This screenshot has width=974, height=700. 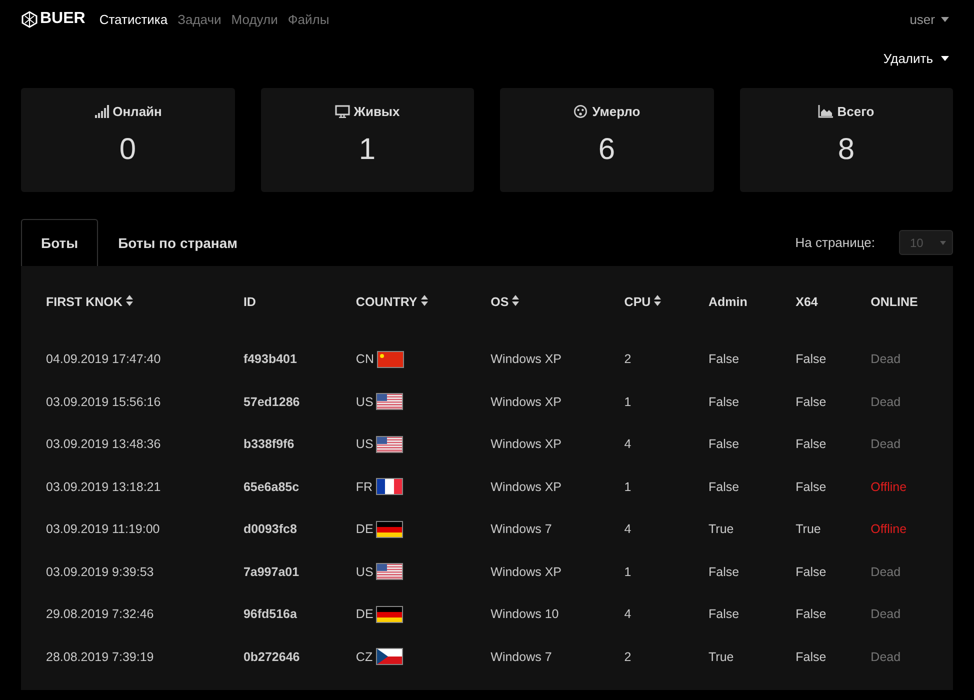 I want to click on table-cell-text: 65e6a85c, so click(x=271, y=487).